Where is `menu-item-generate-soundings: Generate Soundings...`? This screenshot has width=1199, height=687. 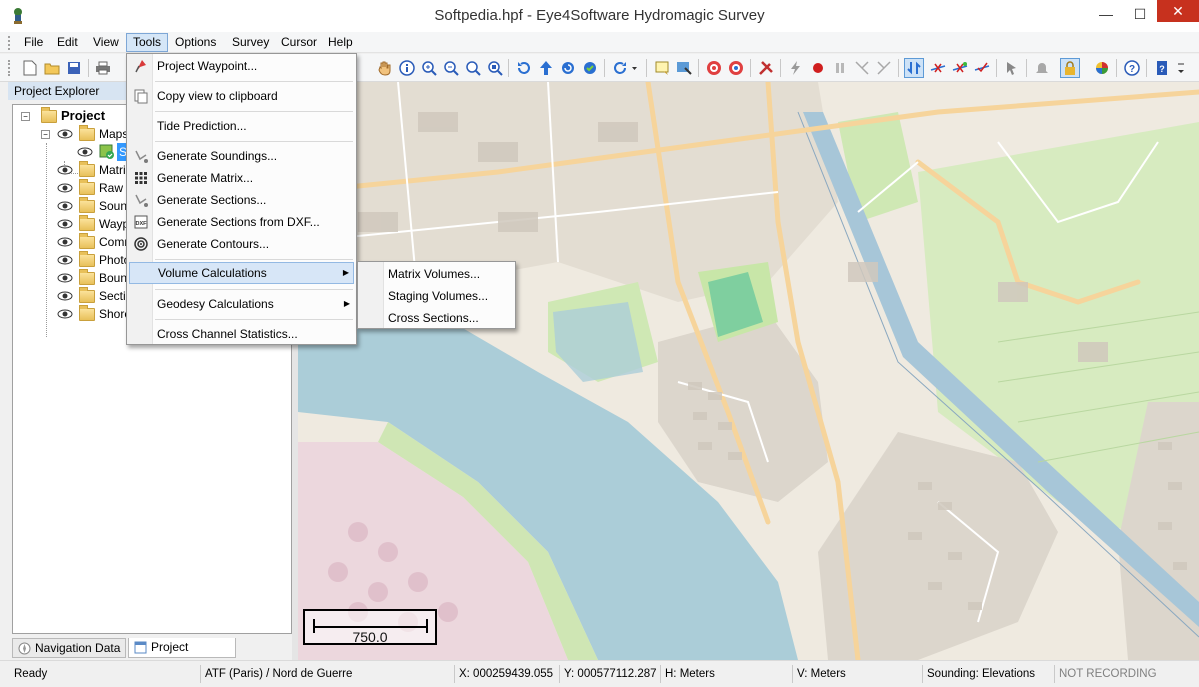 menu-item-generate-soundings: Generate Soundings... is located at coordinates (241, 156).